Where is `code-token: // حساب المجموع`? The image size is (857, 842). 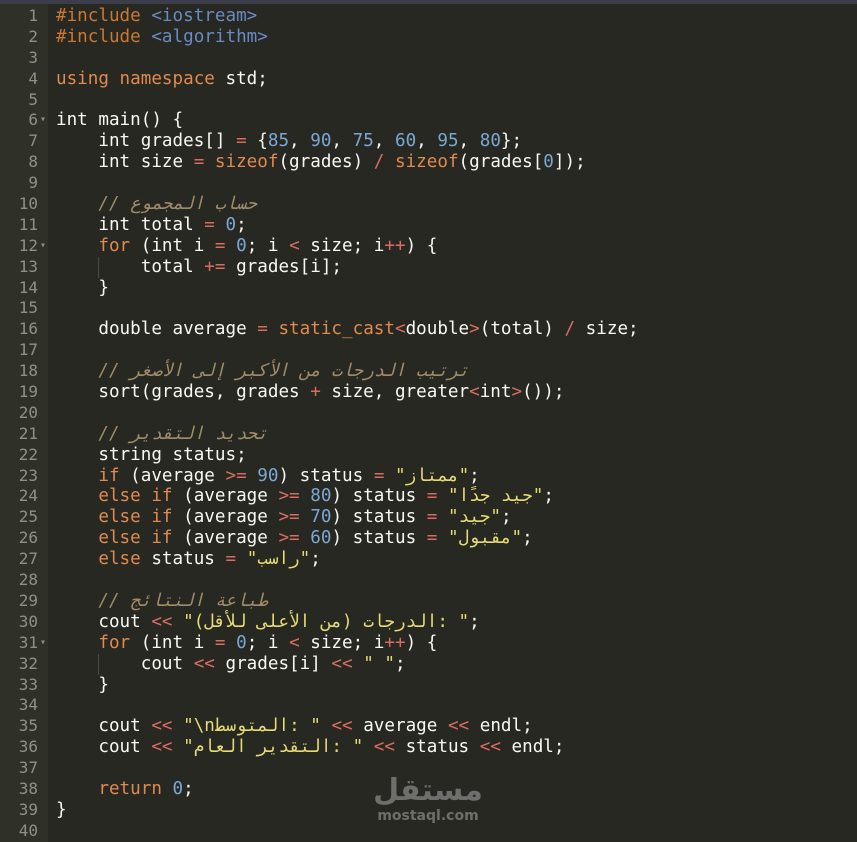 code-token: // حساب المجموع is located at coordinates (178, 204).